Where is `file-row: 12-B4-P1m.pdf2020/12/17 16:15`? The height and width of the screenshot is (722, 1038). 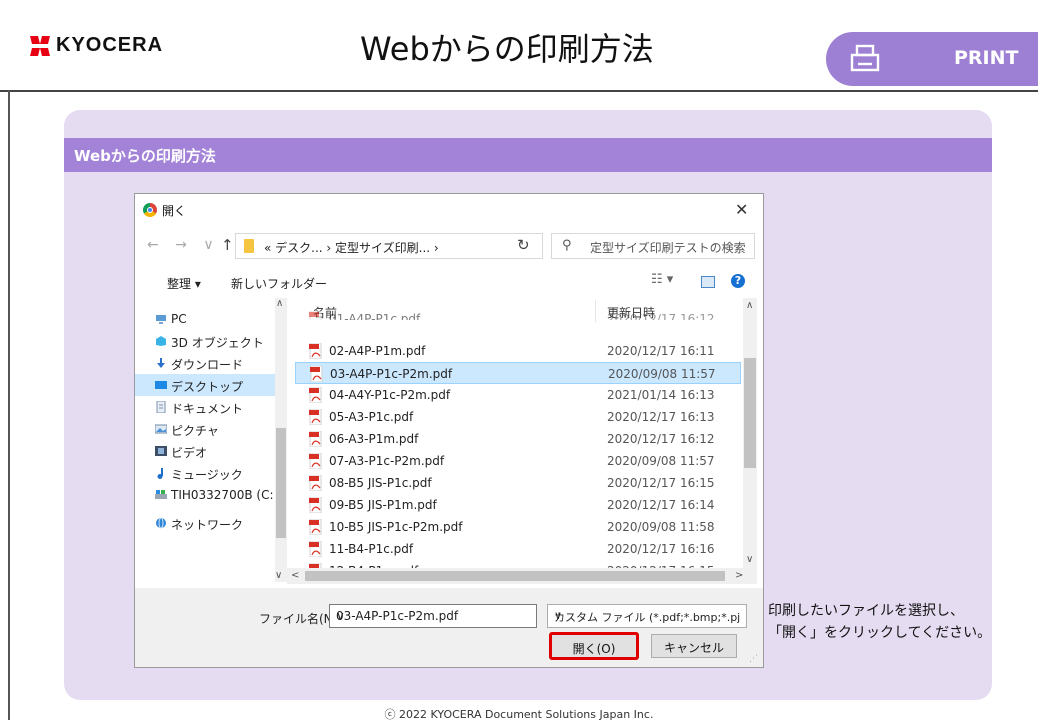
file-row: 12-B4-P1m.pdf2020/12/17 16:15 is located at coordinates (518, 564).